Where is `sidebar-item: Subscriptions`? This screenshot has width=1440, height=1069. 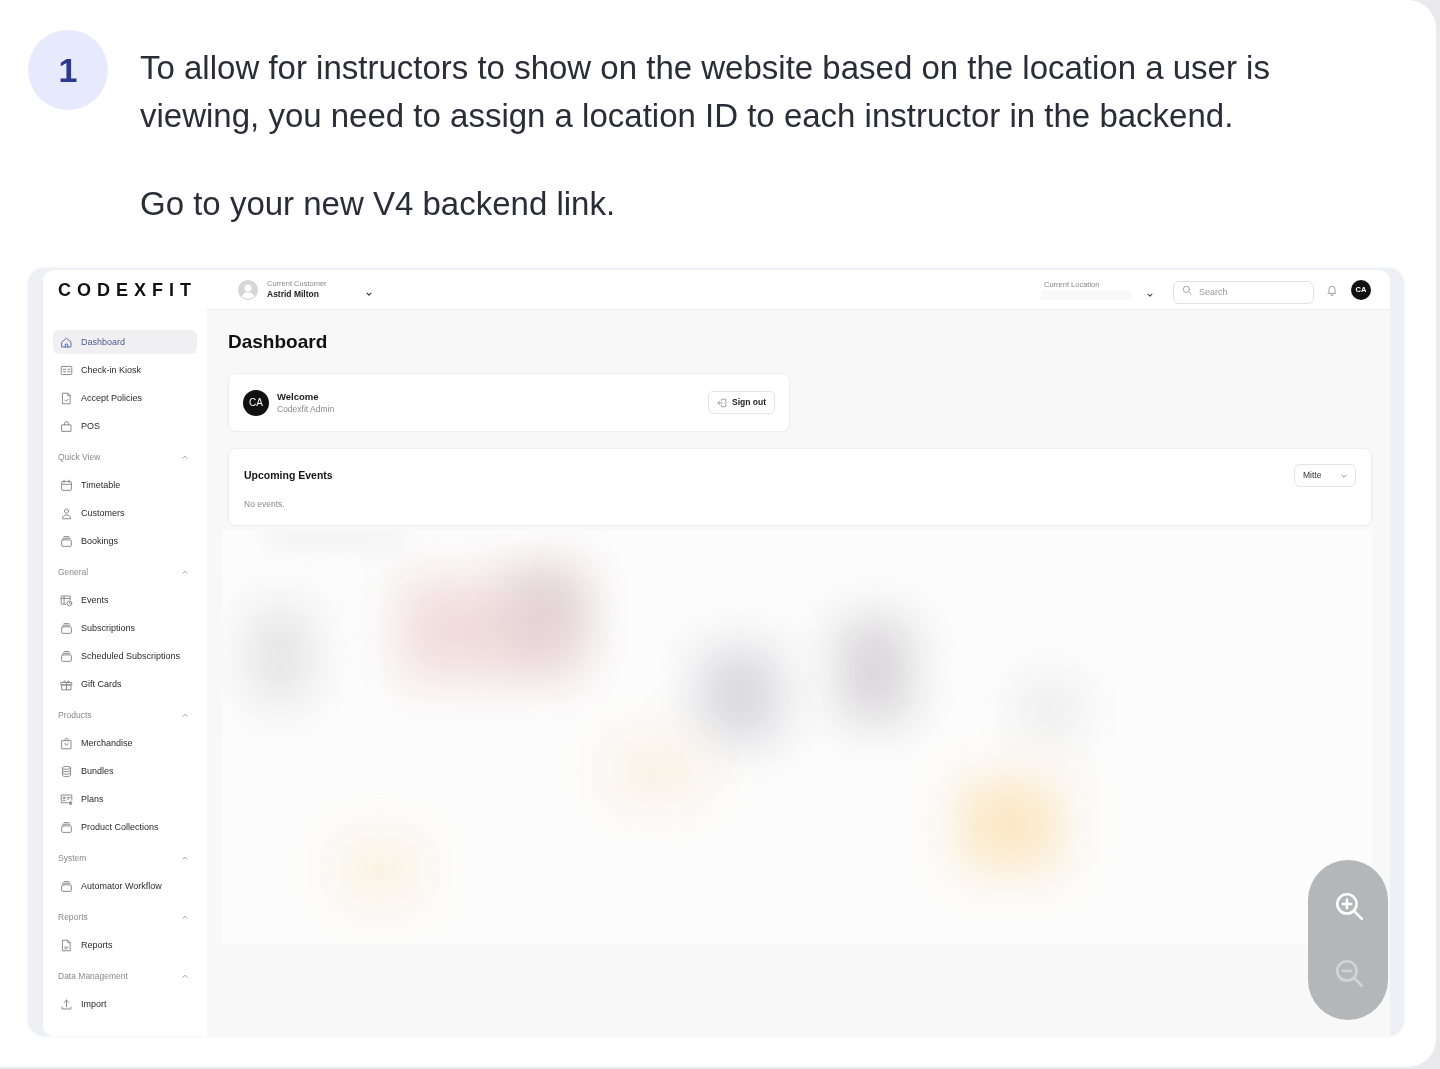
sidebar-item: Subscriptions is located at coordinates (125, 628).